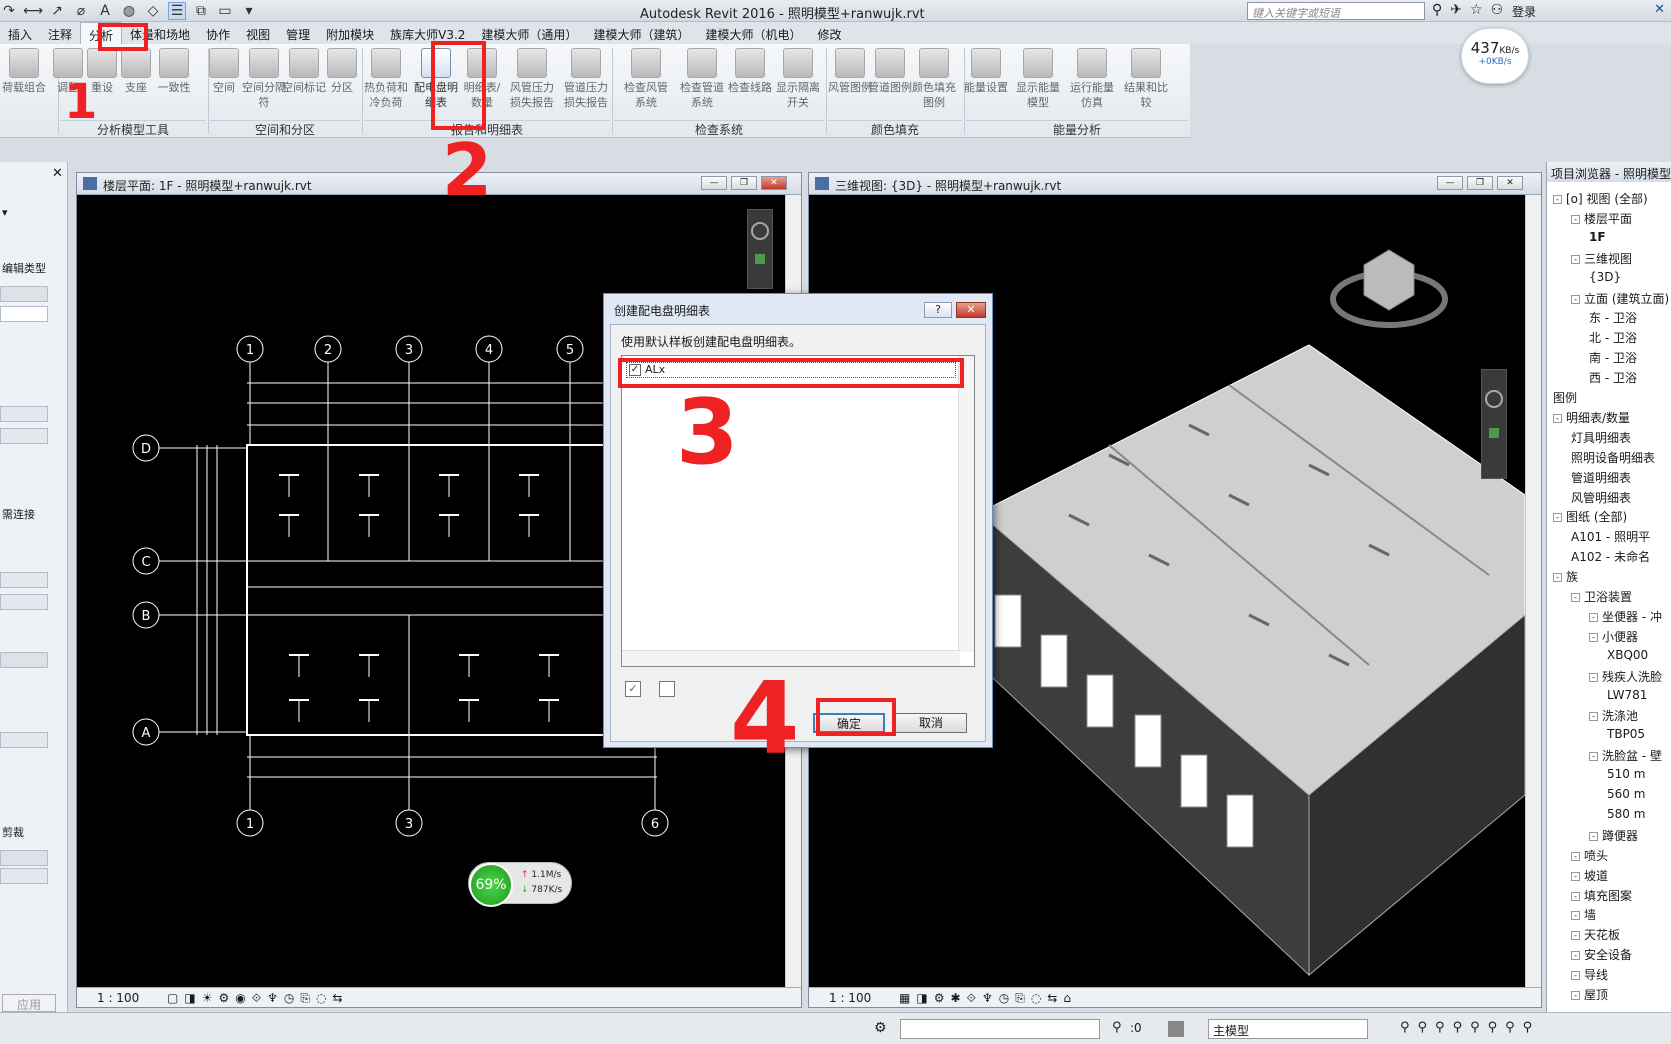 Image resolution: width=1671 pixels, height=1044 pixels. Describe the element at coordinates (249, 11) in the screenshot. I see `qat-dropdown-icon: ▾` at that location.